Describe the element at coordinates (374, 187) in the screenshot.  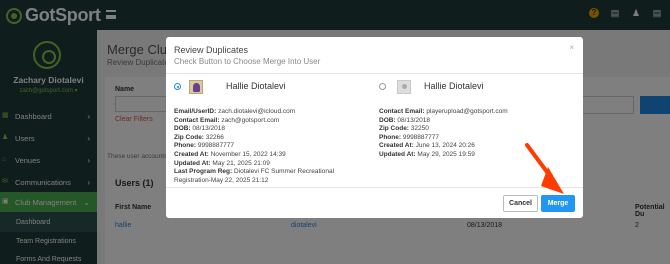
I see `footer-divider` at that location.